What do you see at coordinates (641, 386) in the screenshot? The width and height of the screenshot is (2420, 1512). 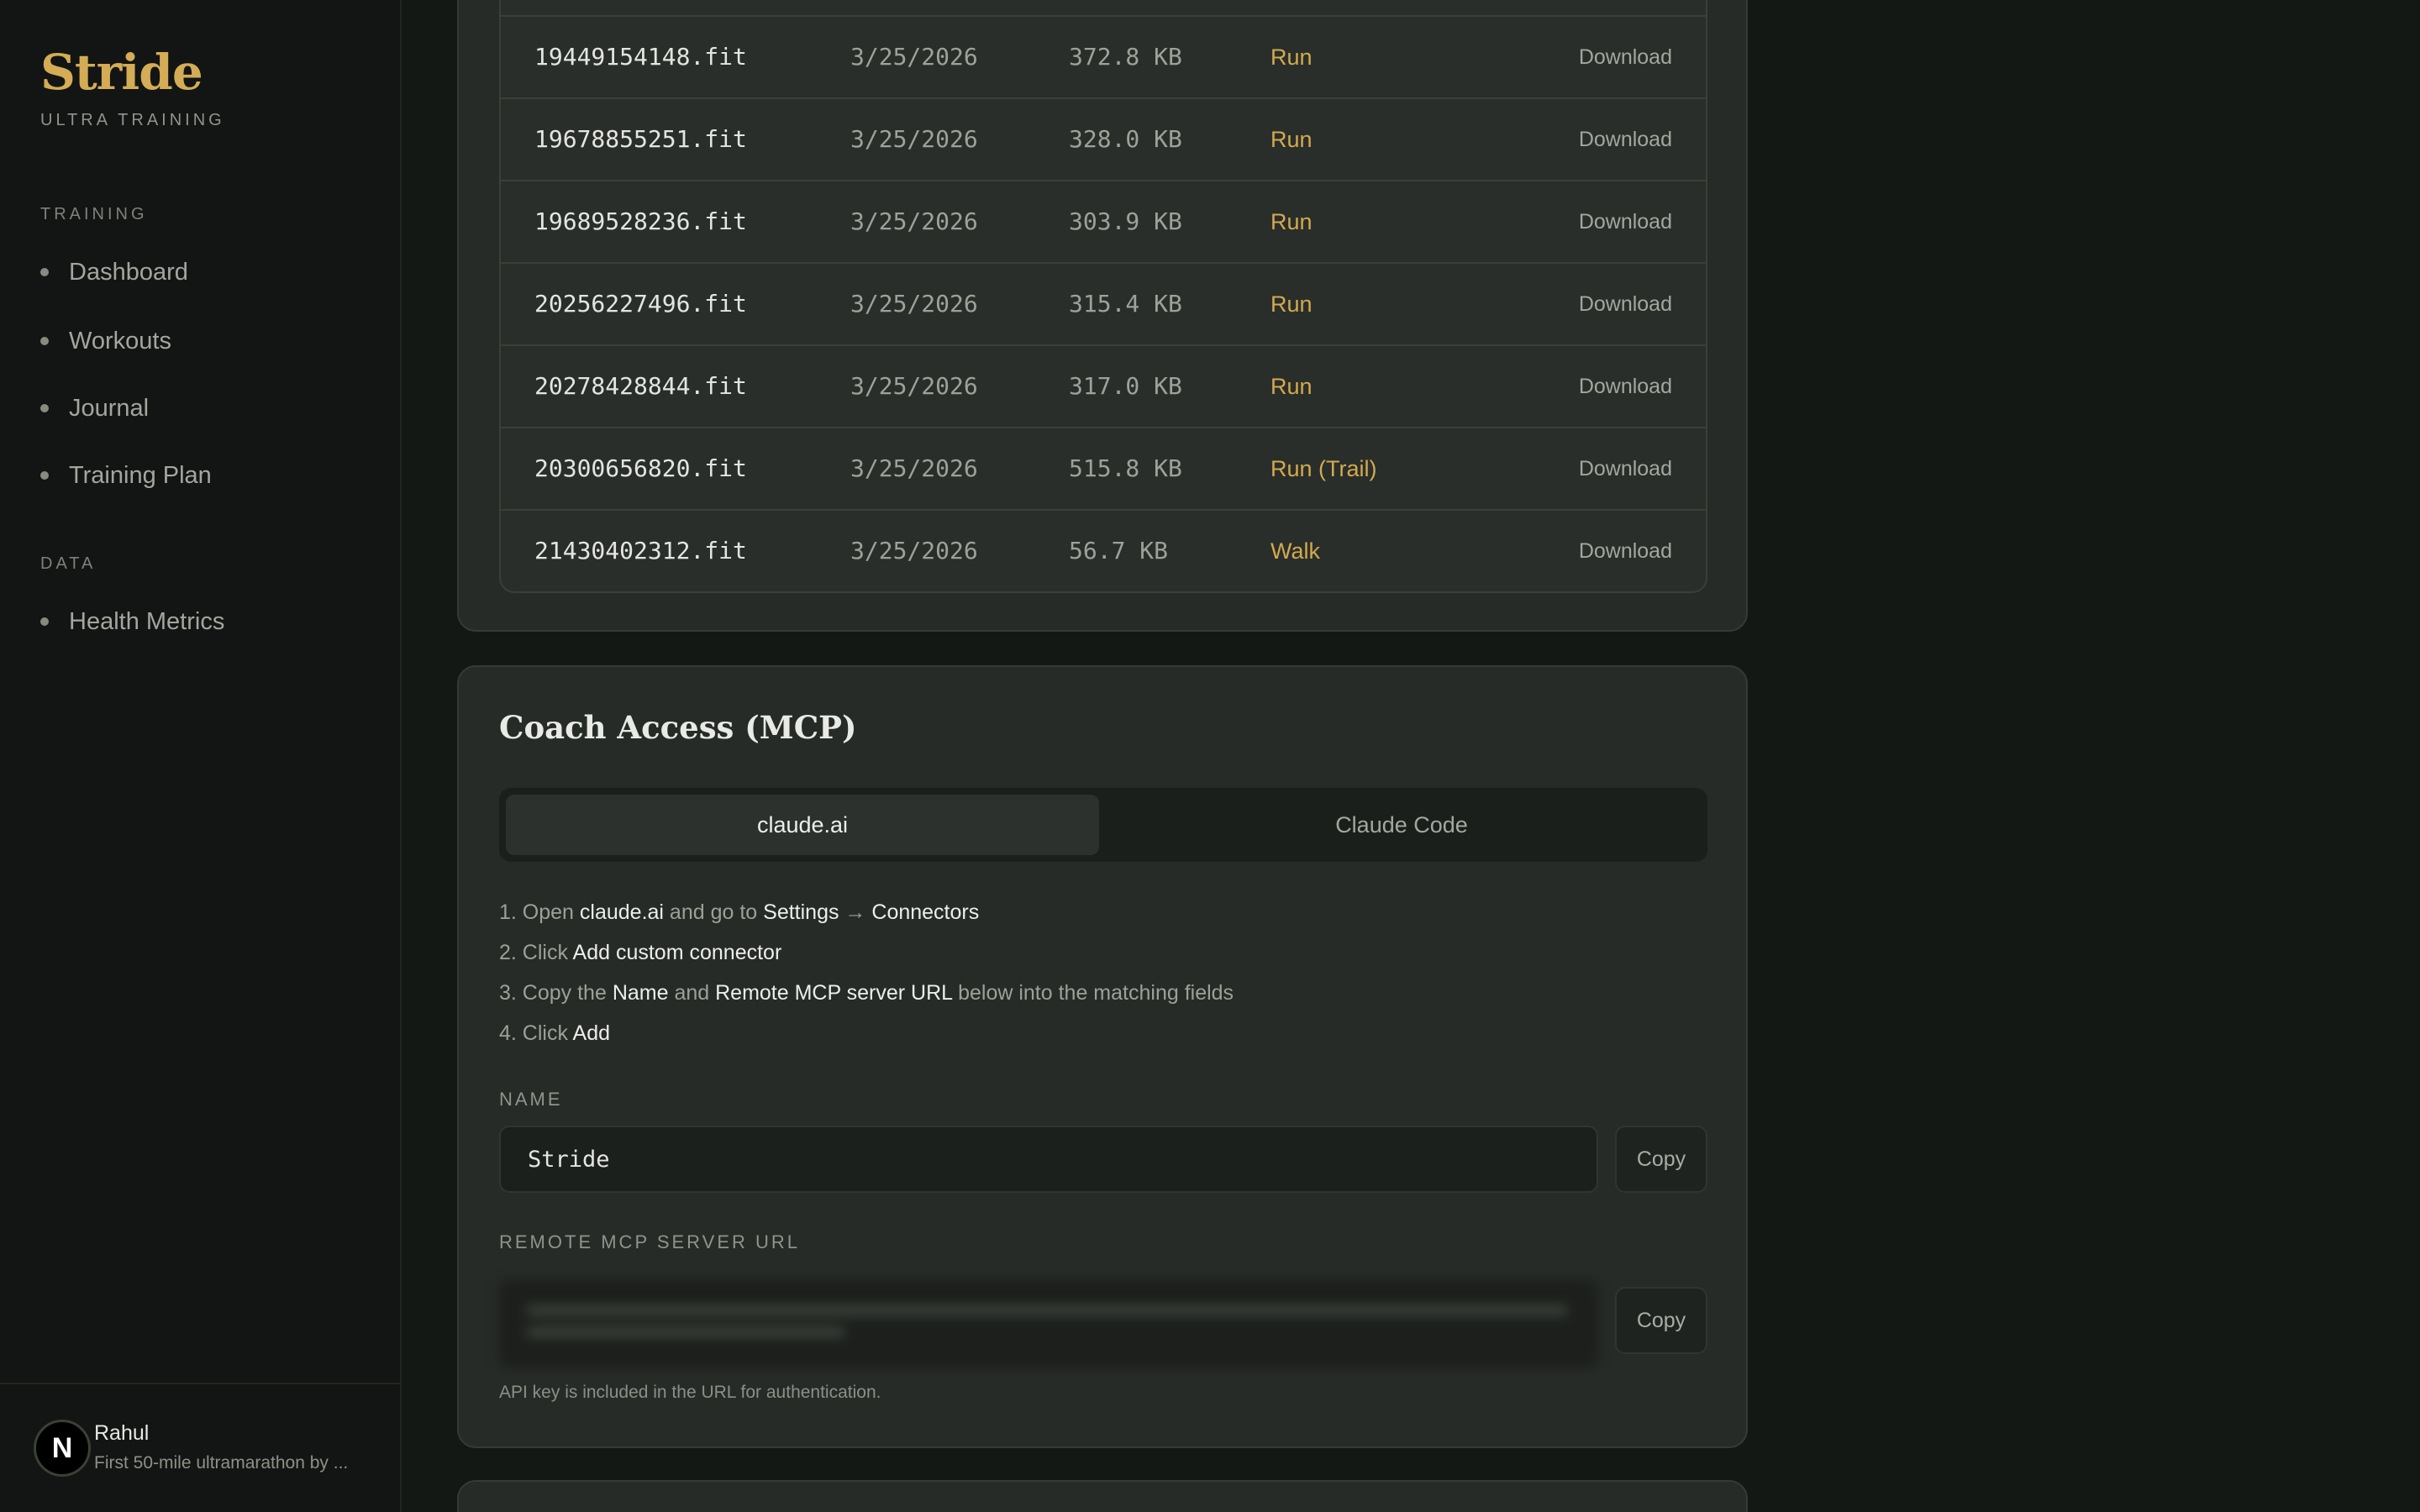 I see `file-name: 20278428844.fit` at bounding box center [641, 386].